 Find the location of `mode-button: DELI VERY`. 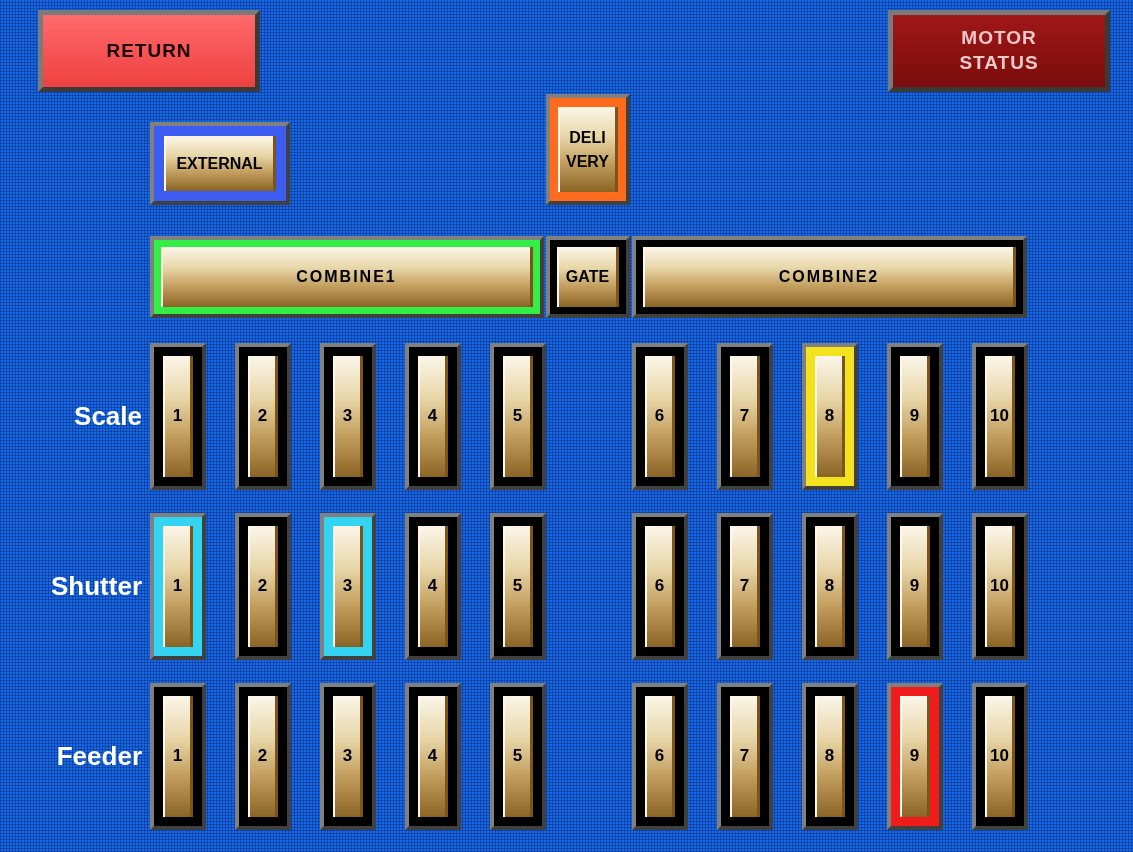

mode-button: DELI VERY is located at coordinates (588, 149).